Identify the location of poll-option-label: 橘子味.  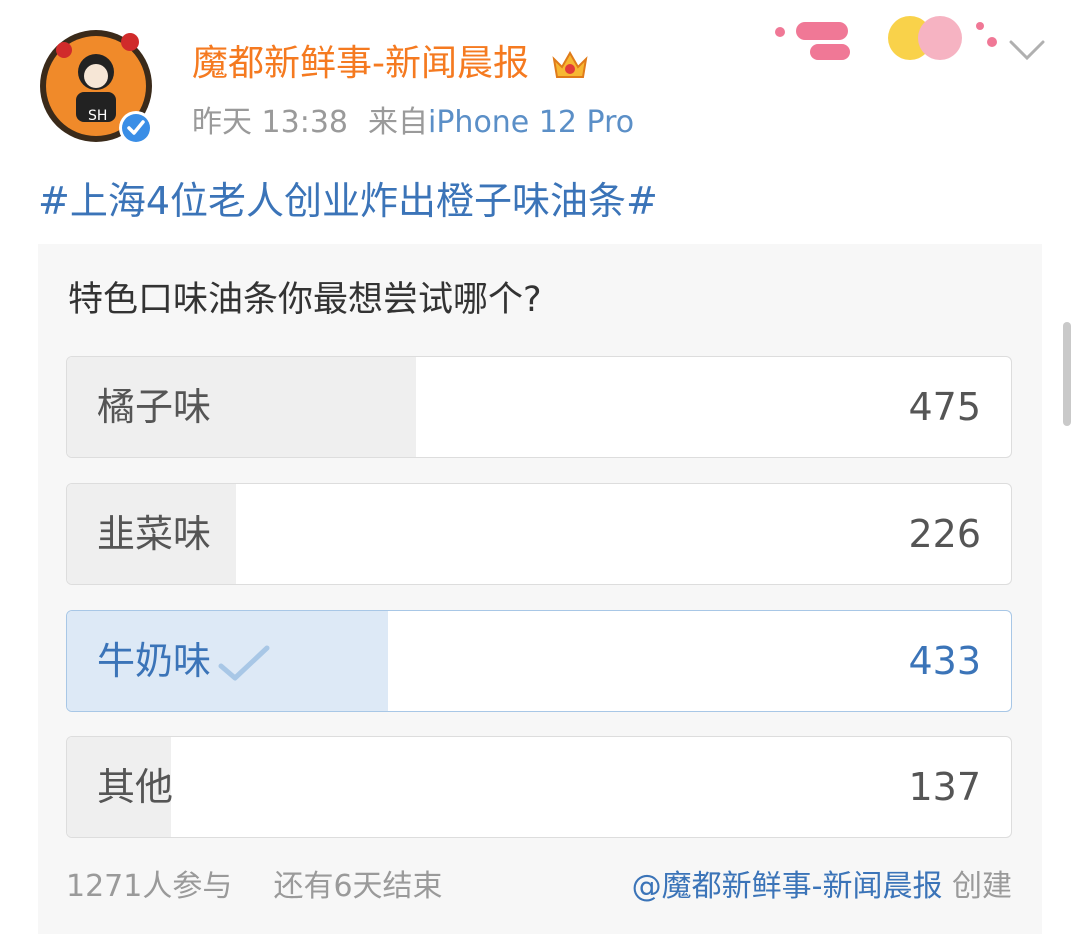
(154, 407).